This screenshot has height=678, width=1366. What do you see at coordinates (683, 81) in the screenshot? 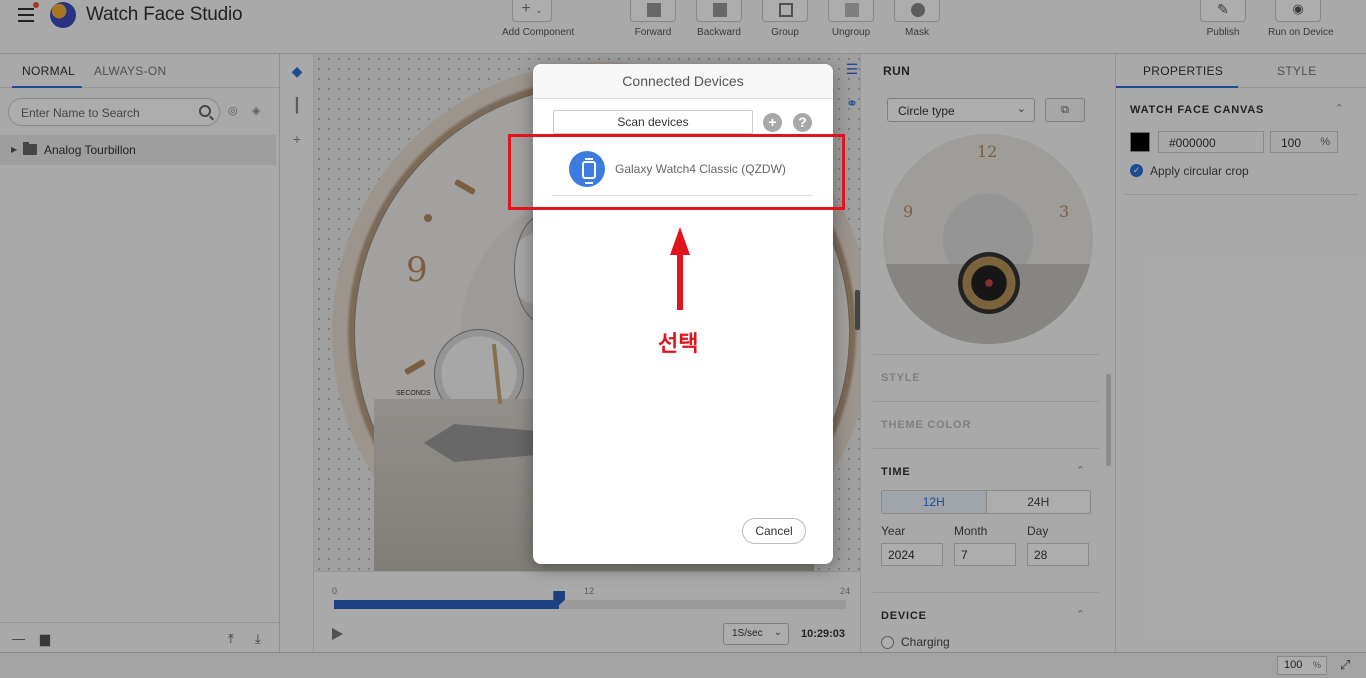
I see `dialog-title: Connected Devices` at bounding box center [683, 81].